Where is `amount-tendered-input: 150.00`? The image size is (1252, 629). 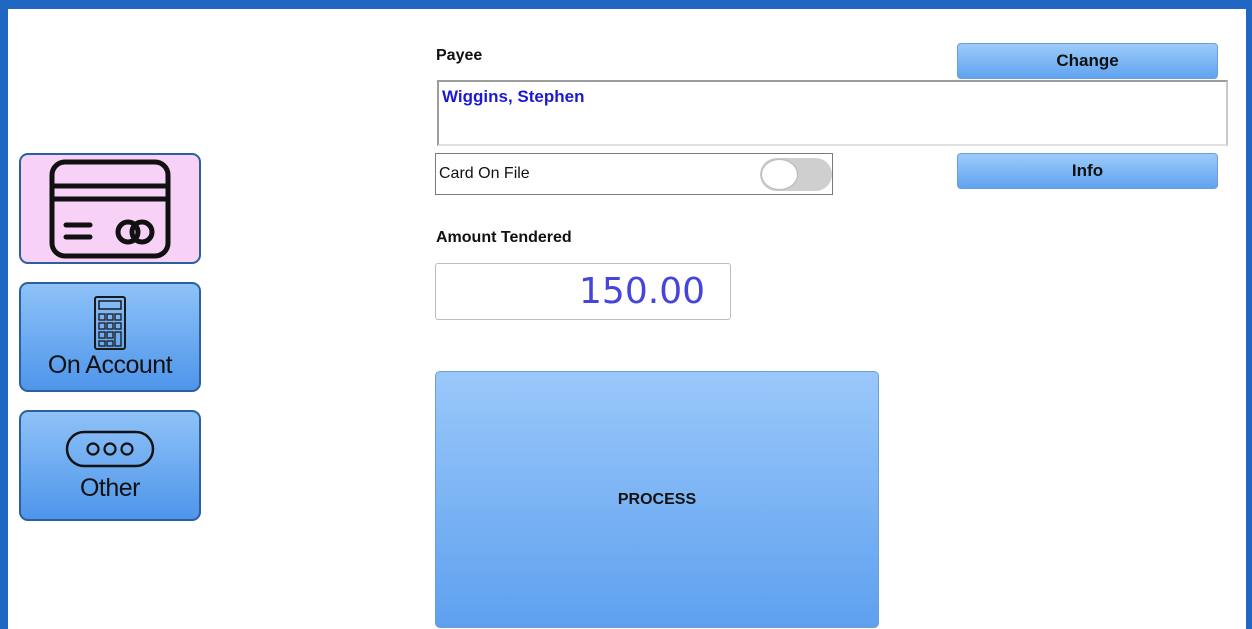 amount-tendered-input: 150.00 is located at coordinates (583, 291).